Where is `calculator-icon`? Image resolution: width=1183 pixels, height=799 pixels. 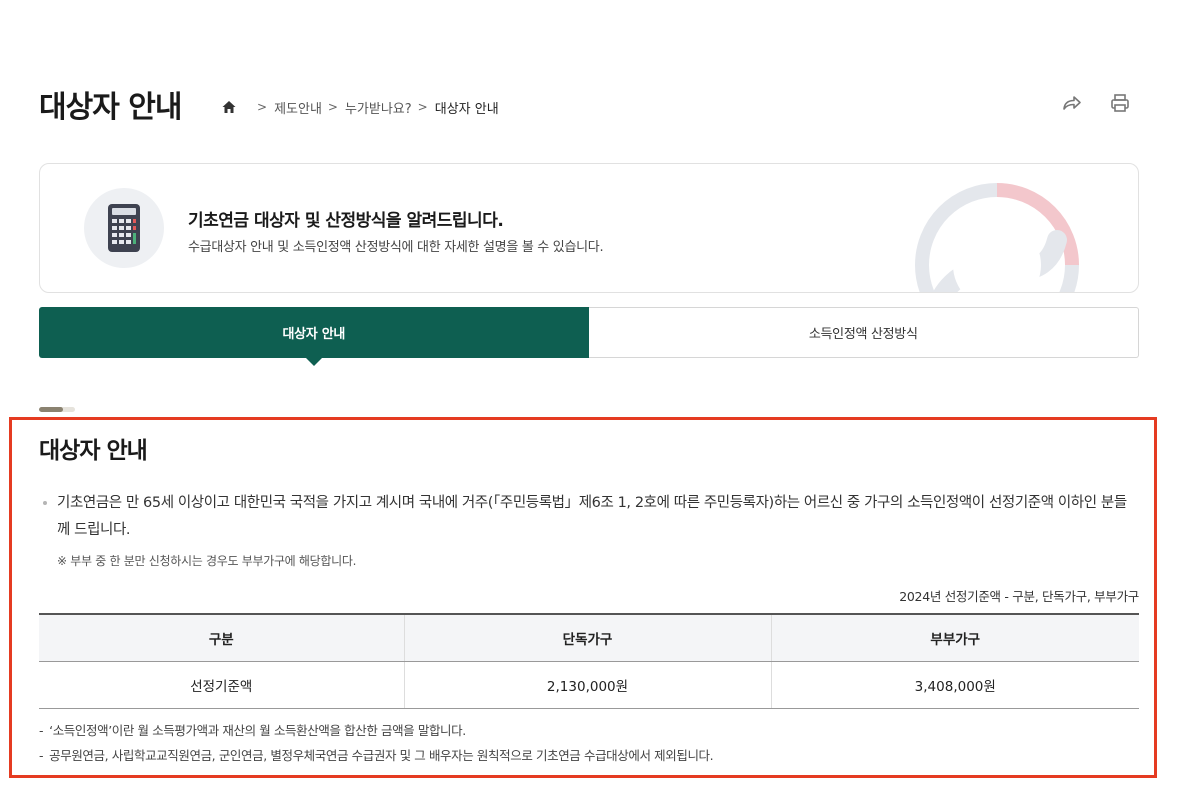
calculator-icon is located at coordinates (124, 228).